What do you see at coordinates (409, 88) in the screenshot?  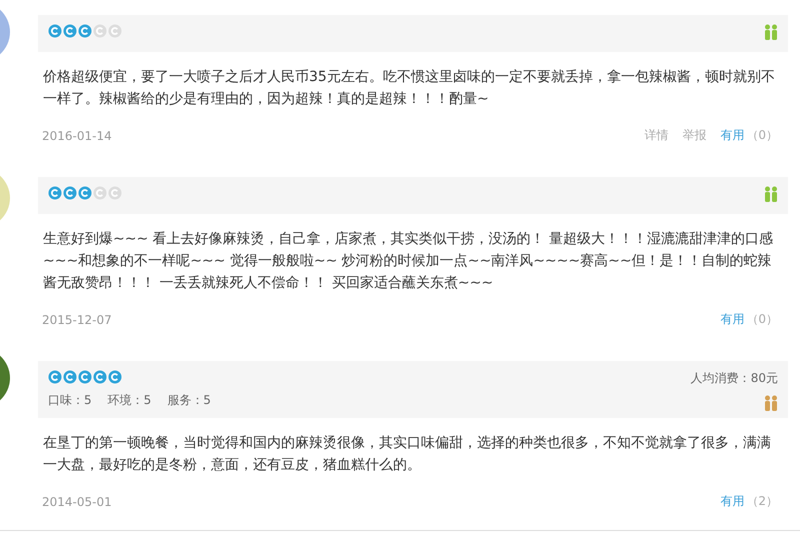 I see `review-text: 价格超级便宜，要了一大喷子之后才人民币35元左右。吃不惯这里卤味的一定不要就丢掉，拿一包辣椒酱，顿时就别不一样了。辣椒酱给的少是有理由的，因为超辣！真的是超辣！！！酌量~` at bounding box center [409, 88].